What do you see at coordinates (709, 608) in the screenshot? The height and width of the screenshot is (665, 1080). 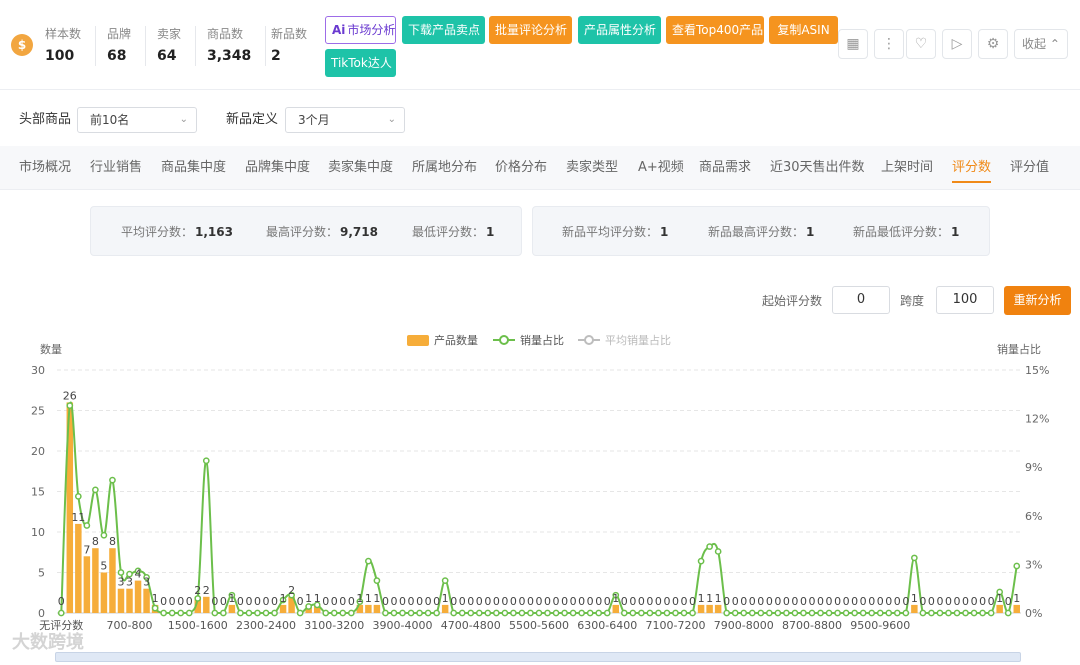 I see `bar` at bounding box center [709, 608].